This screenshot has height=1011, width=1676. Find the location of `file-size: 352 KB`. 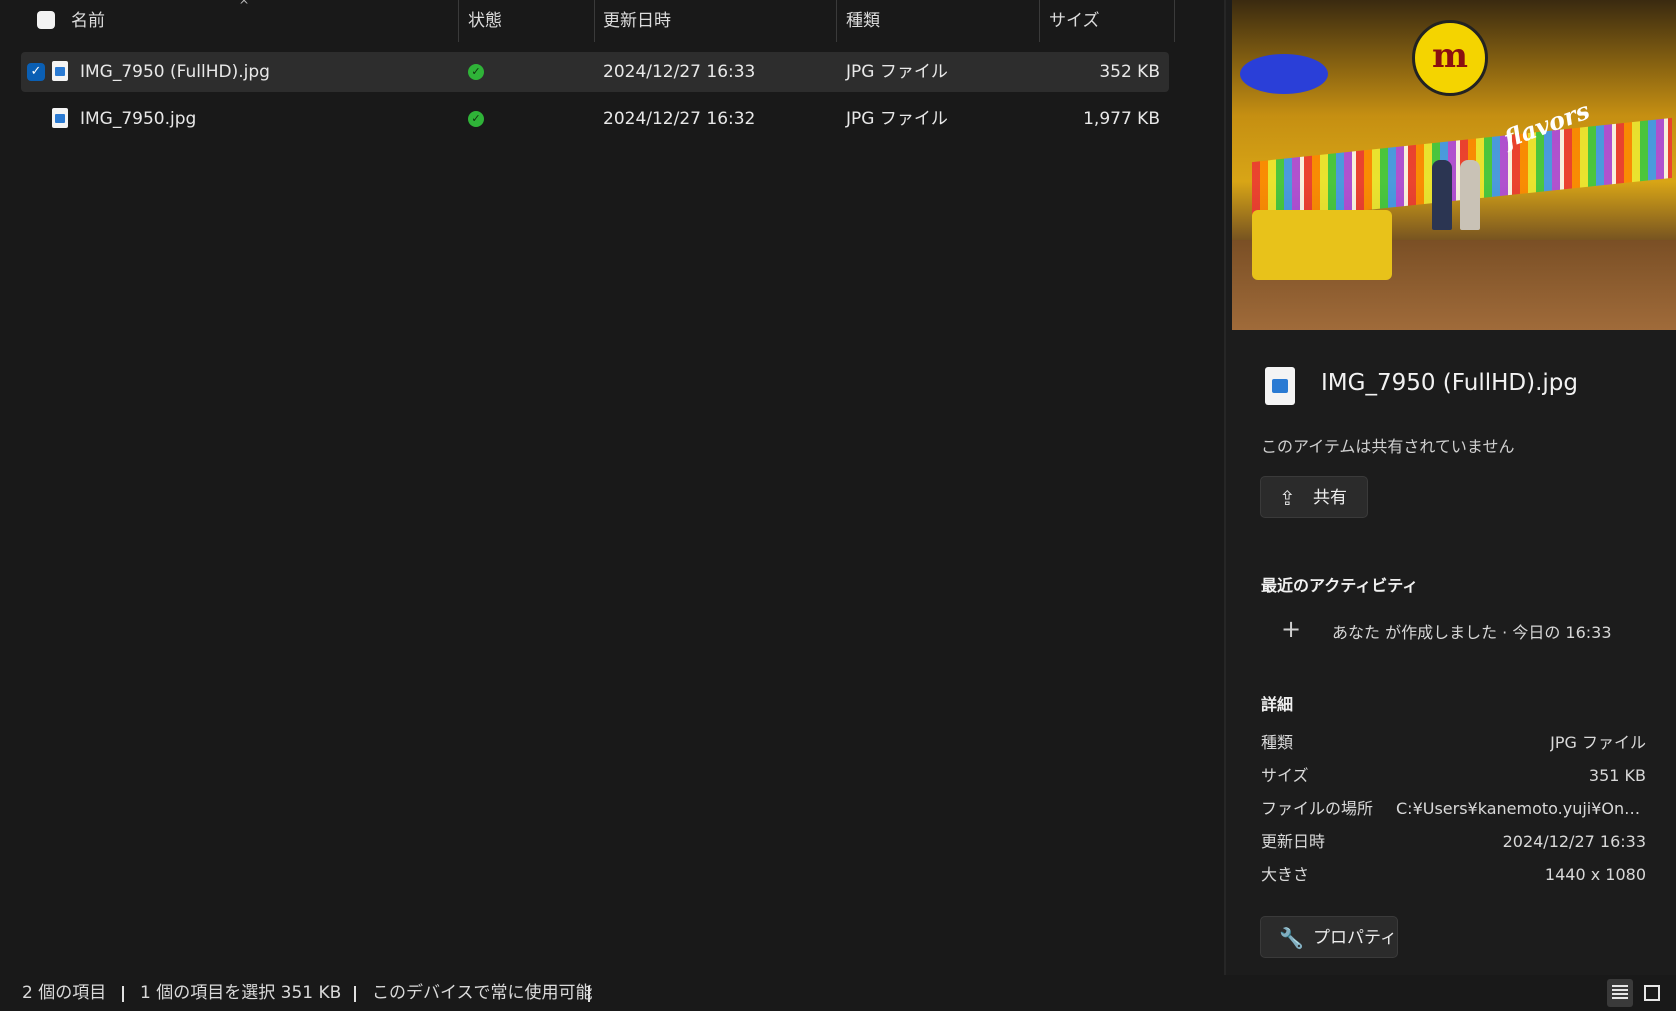

file-size: 352 KB is located at coordinates (1129, 72).